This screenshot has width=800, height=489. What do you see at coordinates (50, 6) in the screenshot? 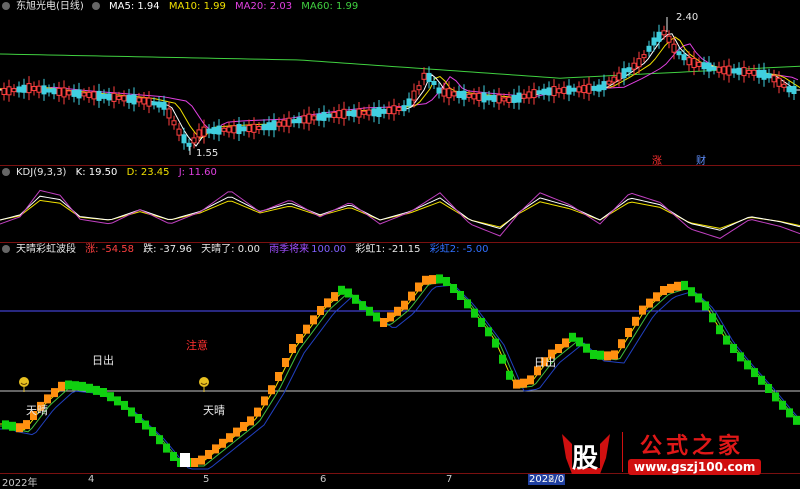
I see `price-title: 东旭光电(日线)` at bounding box center [50, 6].